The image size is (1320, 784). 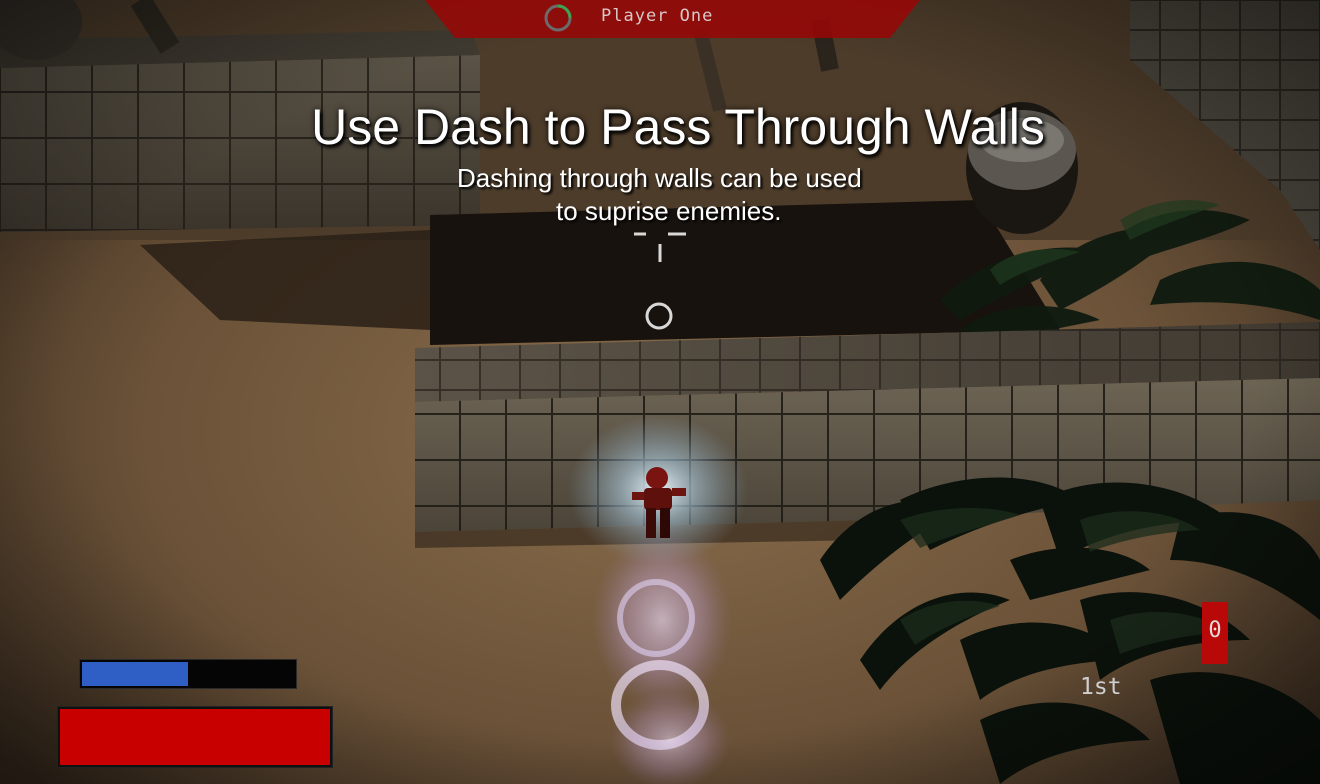 What do you see at coordinates (660, 247) in the screenshot?
I see `crosshair-icon` at bounding box center [660, 247].